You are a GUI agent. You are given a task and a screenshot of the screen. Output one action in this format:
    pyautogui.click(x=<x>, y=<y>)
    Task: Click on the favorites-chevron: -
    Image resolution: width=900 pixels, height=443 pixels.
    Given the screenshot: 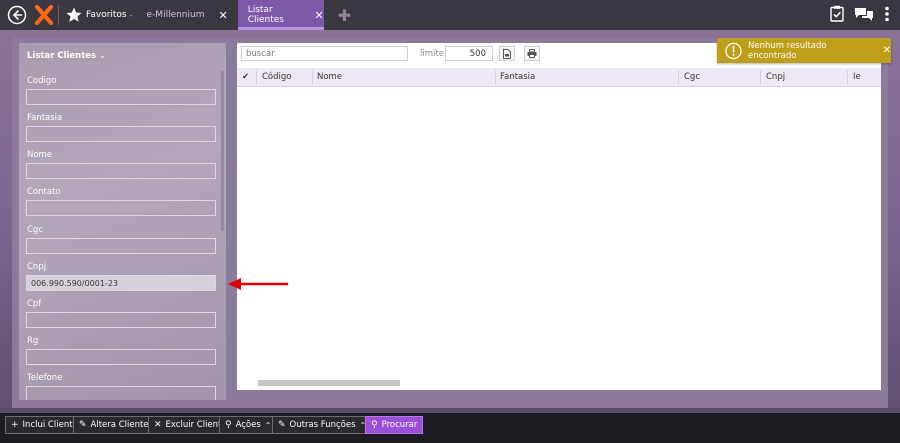 What is the action you would take?
    pyautogui.click(x=131, y=15)
    